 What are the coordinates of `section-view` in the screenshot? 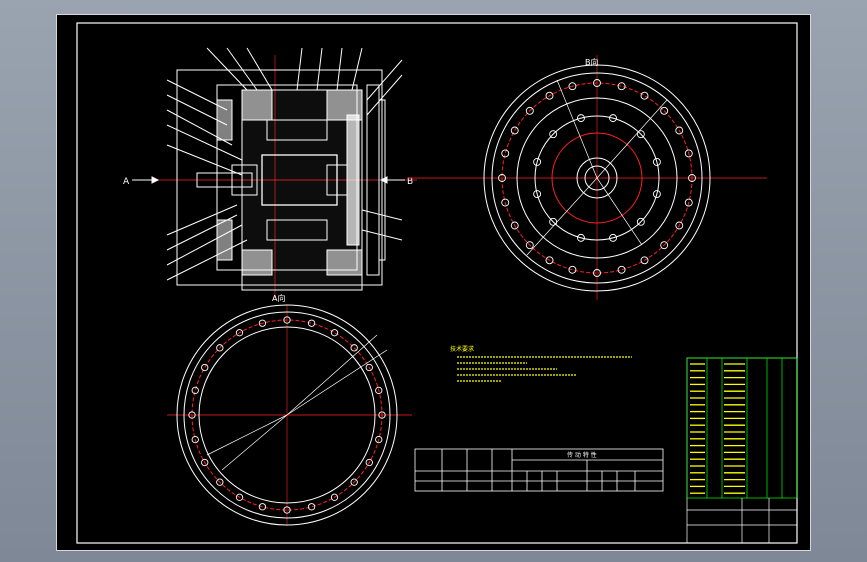 It's located at (274, 173).